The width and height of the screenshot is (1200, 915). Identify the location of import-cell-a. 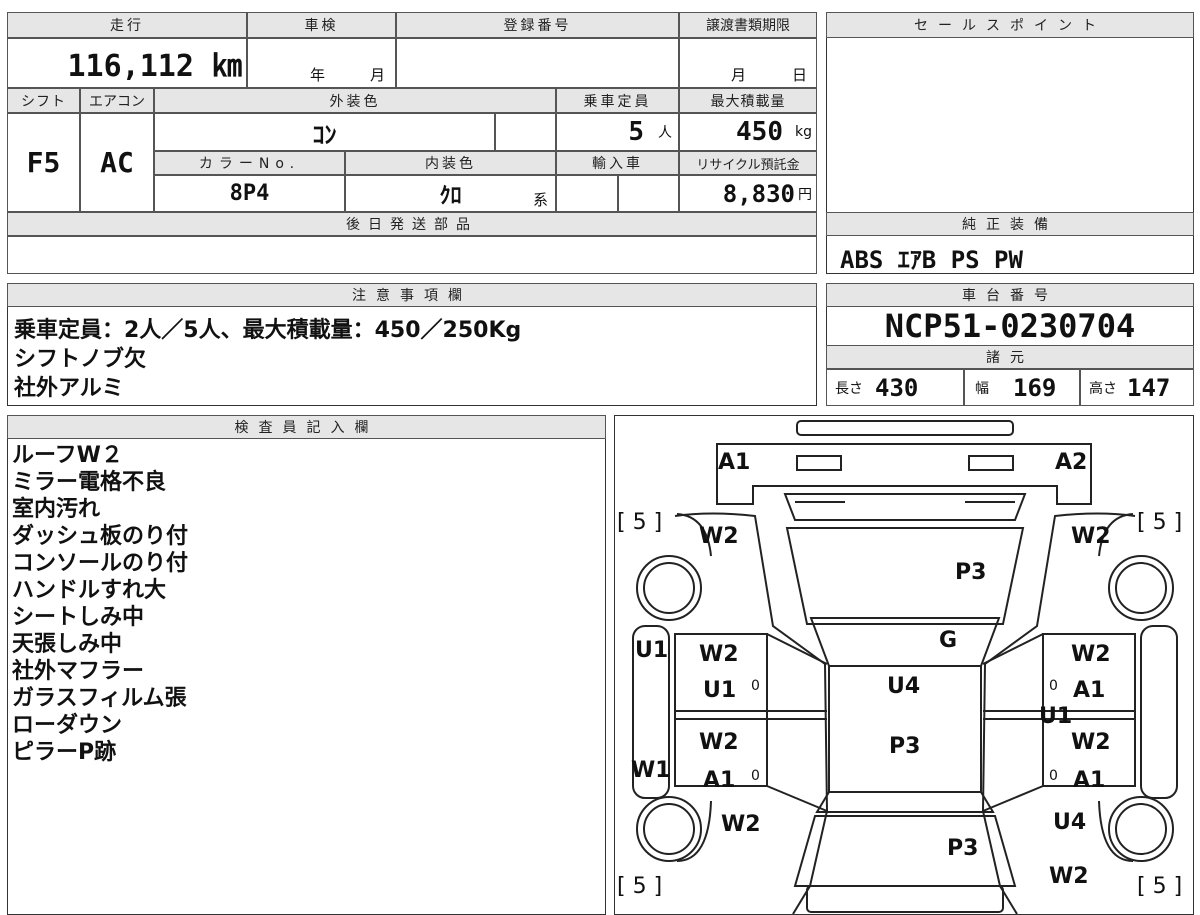
(587, 193).